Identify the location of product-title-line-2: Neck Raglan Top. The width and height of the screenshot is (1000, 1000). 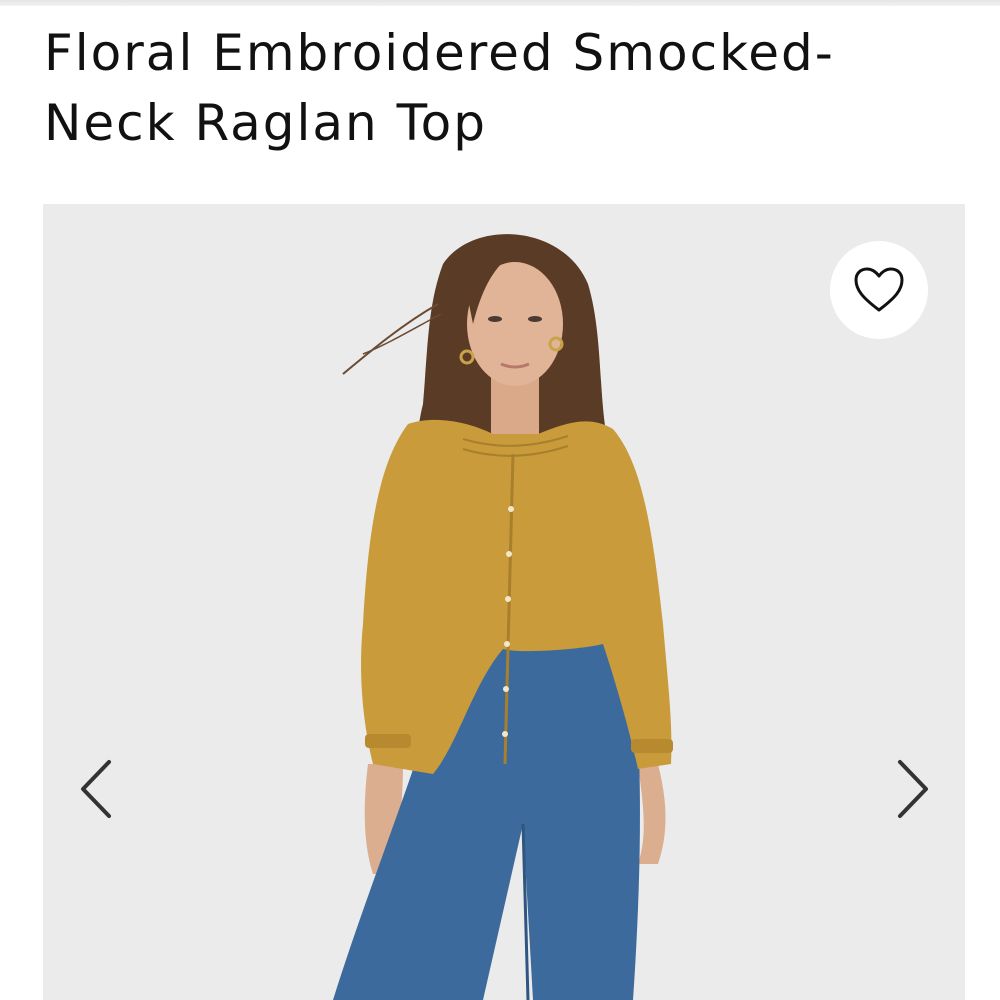
(266, 123).